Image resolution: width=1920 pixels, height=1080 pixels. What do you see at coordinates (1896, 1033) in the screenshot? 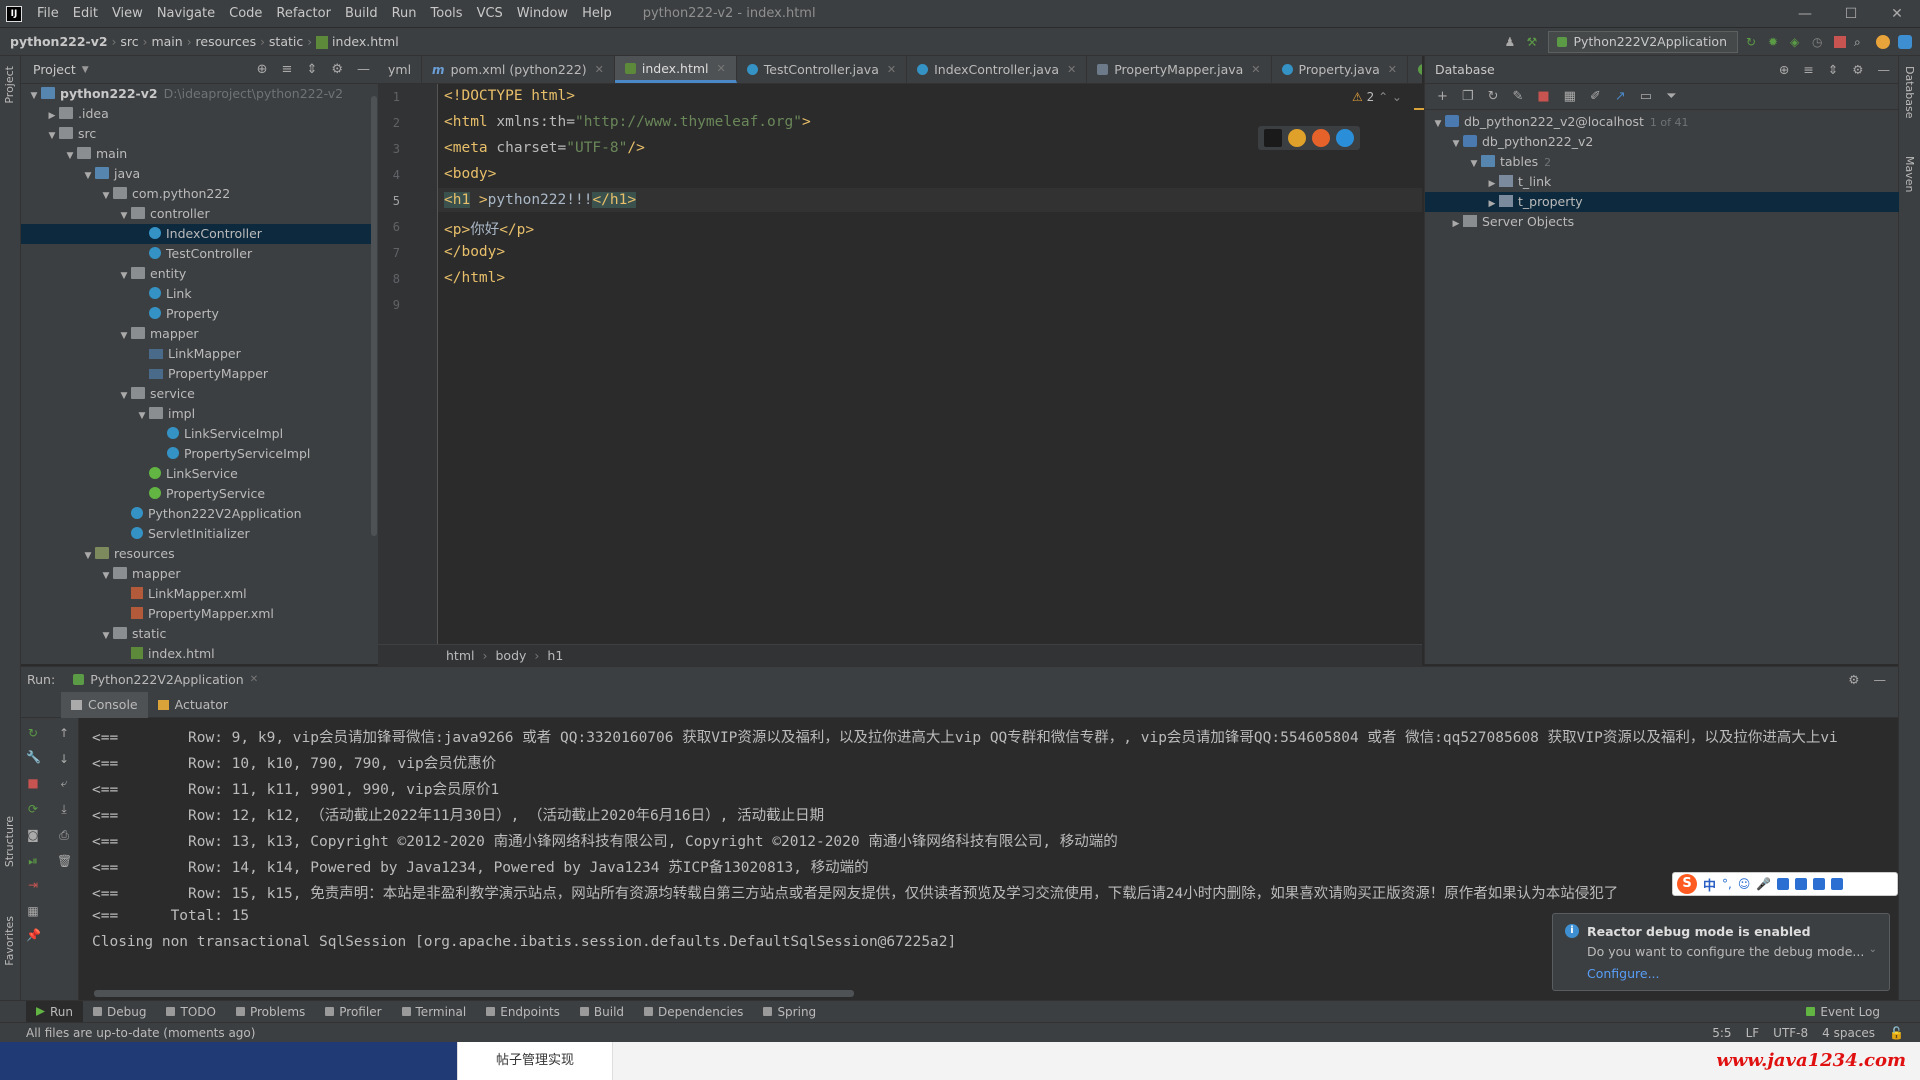
I see `lock-icon: 🔓` at bounding box center [1896, 1033].